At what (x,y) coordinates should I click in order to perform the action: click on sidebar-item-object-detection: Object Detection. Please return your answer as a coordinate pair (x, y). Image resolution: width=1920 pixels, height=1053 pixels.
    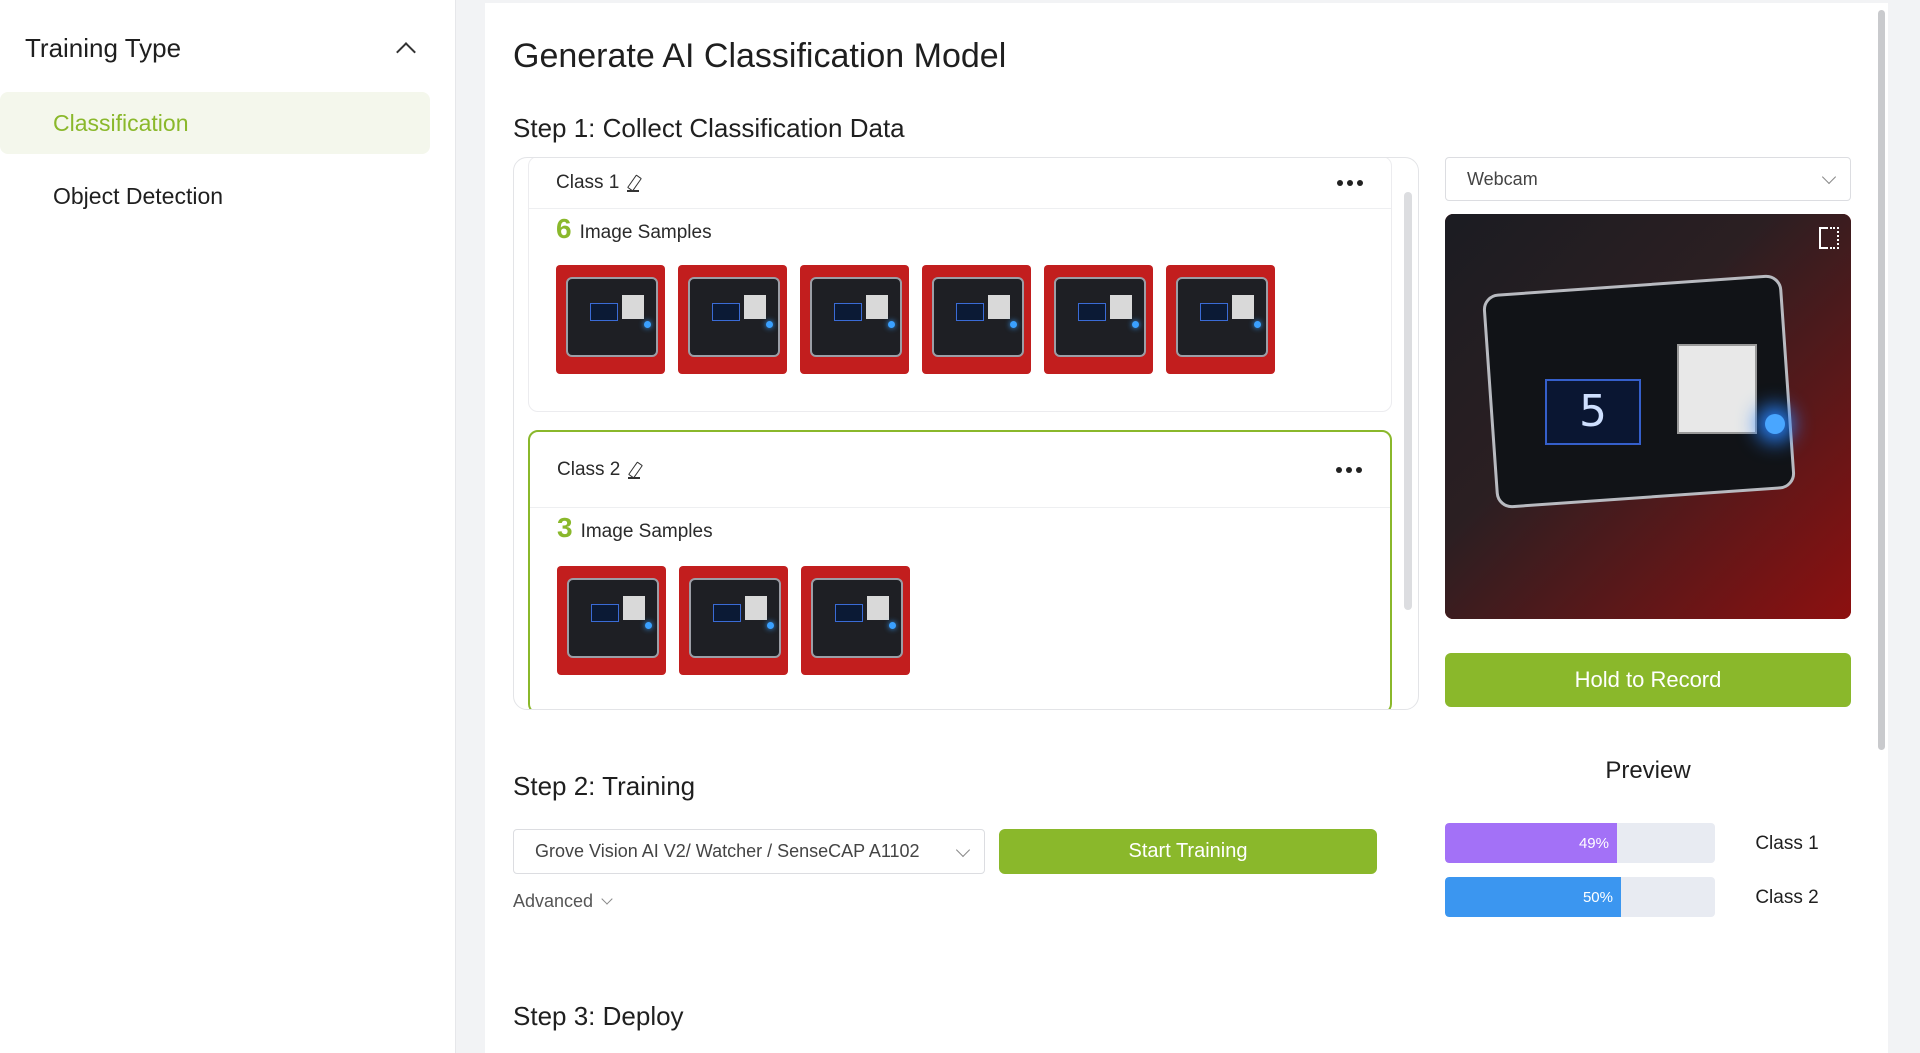
    Looking at the image, I should click on (215, 196).